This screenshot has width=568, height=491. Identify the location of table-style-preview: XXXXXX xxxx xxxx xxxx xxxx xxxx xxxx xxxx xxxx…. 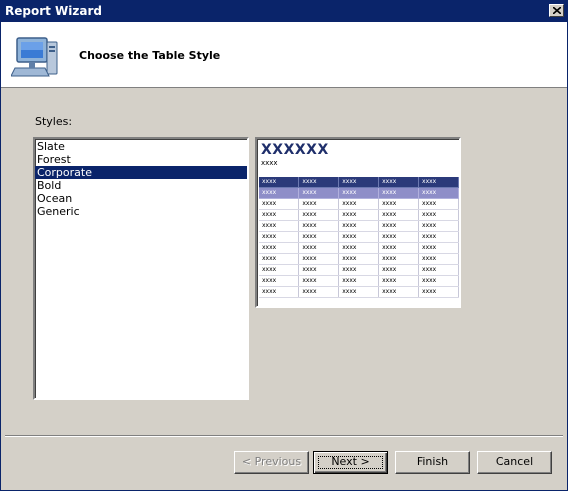
(358, 222).